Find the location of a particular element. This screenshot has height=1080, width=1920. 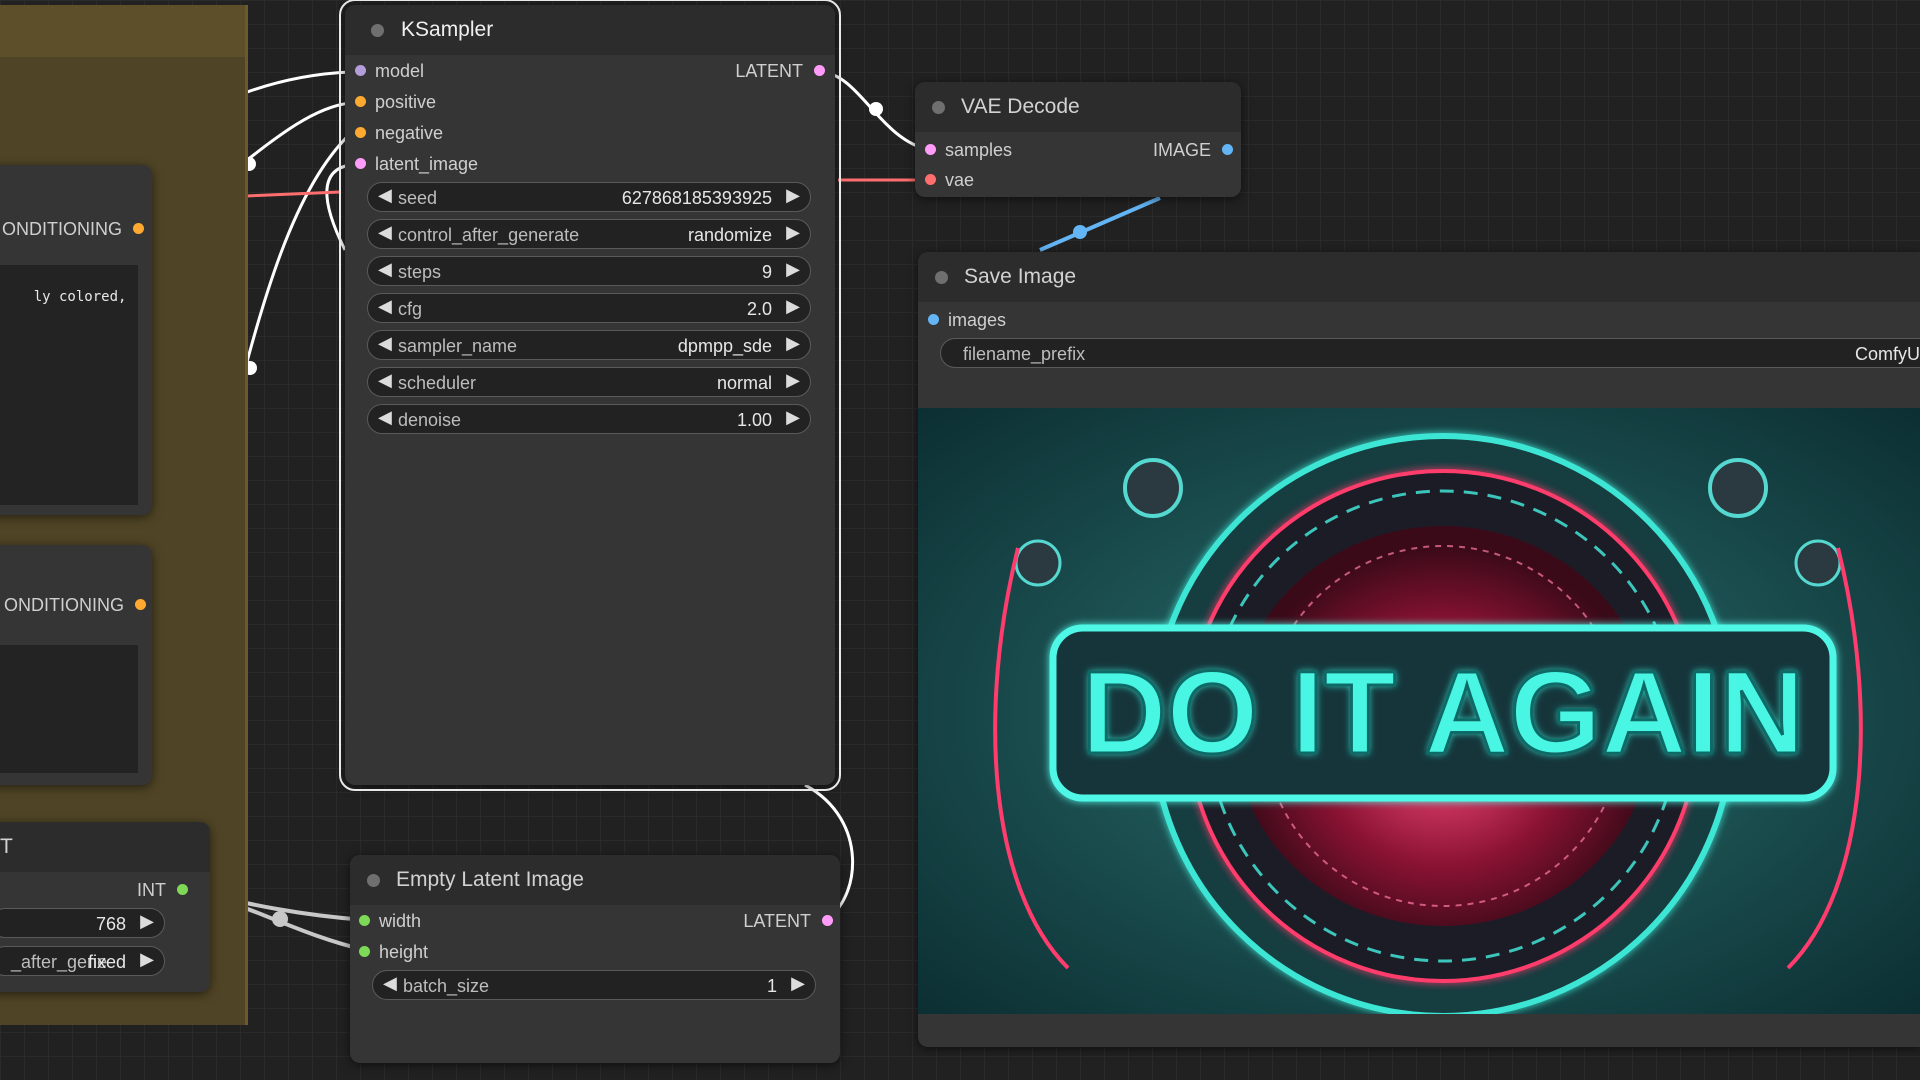

input-vae: vae is located at coordinates (949, 180).